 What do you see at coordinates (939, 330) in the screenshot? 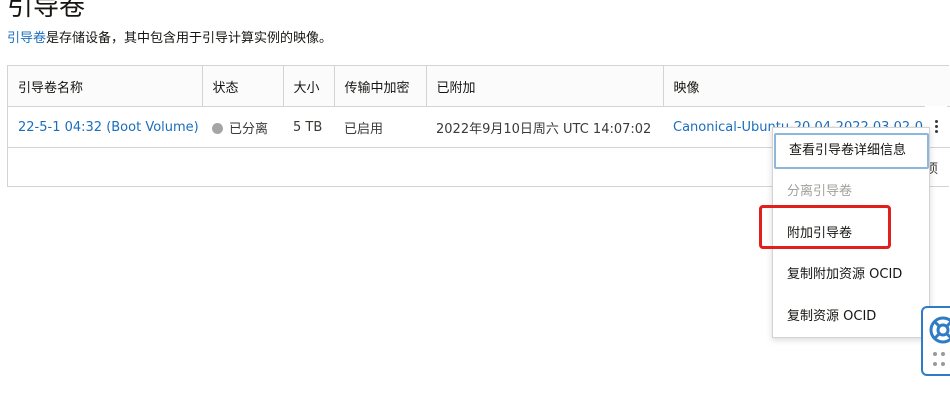
I see `lifebuoy-icon` at bounding box center [939, 330].